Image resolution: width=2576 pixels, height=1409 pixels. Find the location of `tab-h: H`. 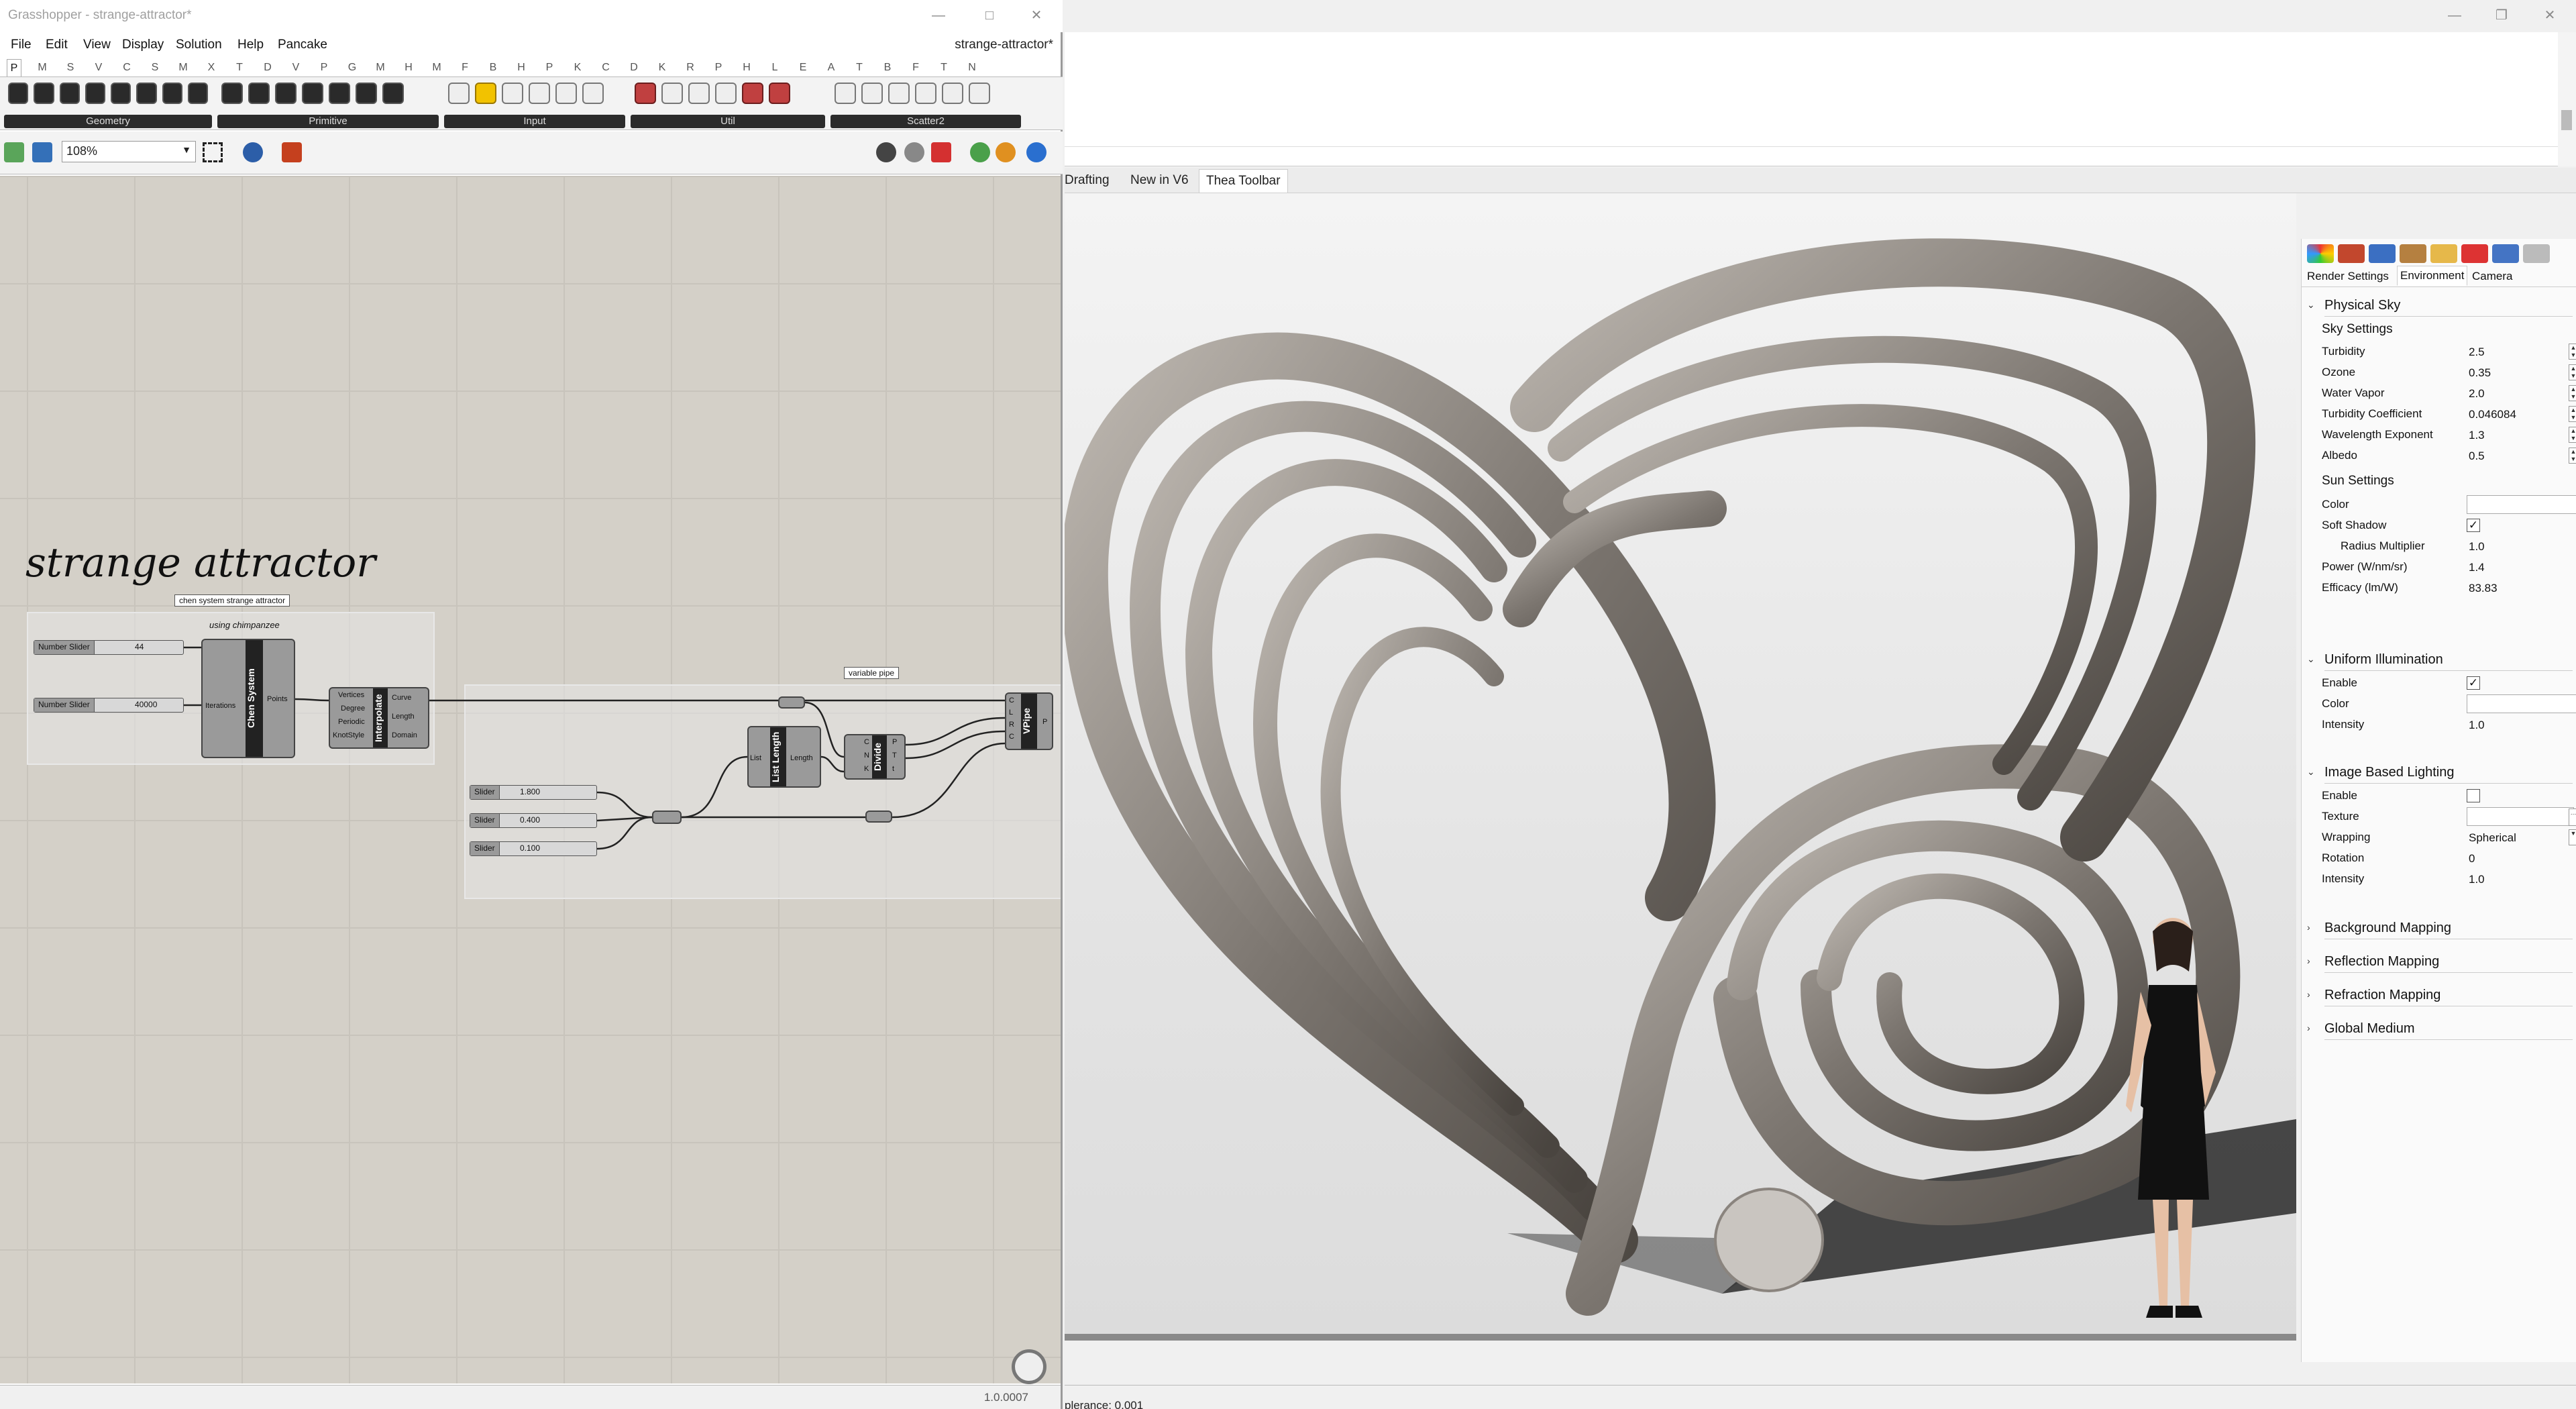

tab-h: H is located at coordinates (408, 68).